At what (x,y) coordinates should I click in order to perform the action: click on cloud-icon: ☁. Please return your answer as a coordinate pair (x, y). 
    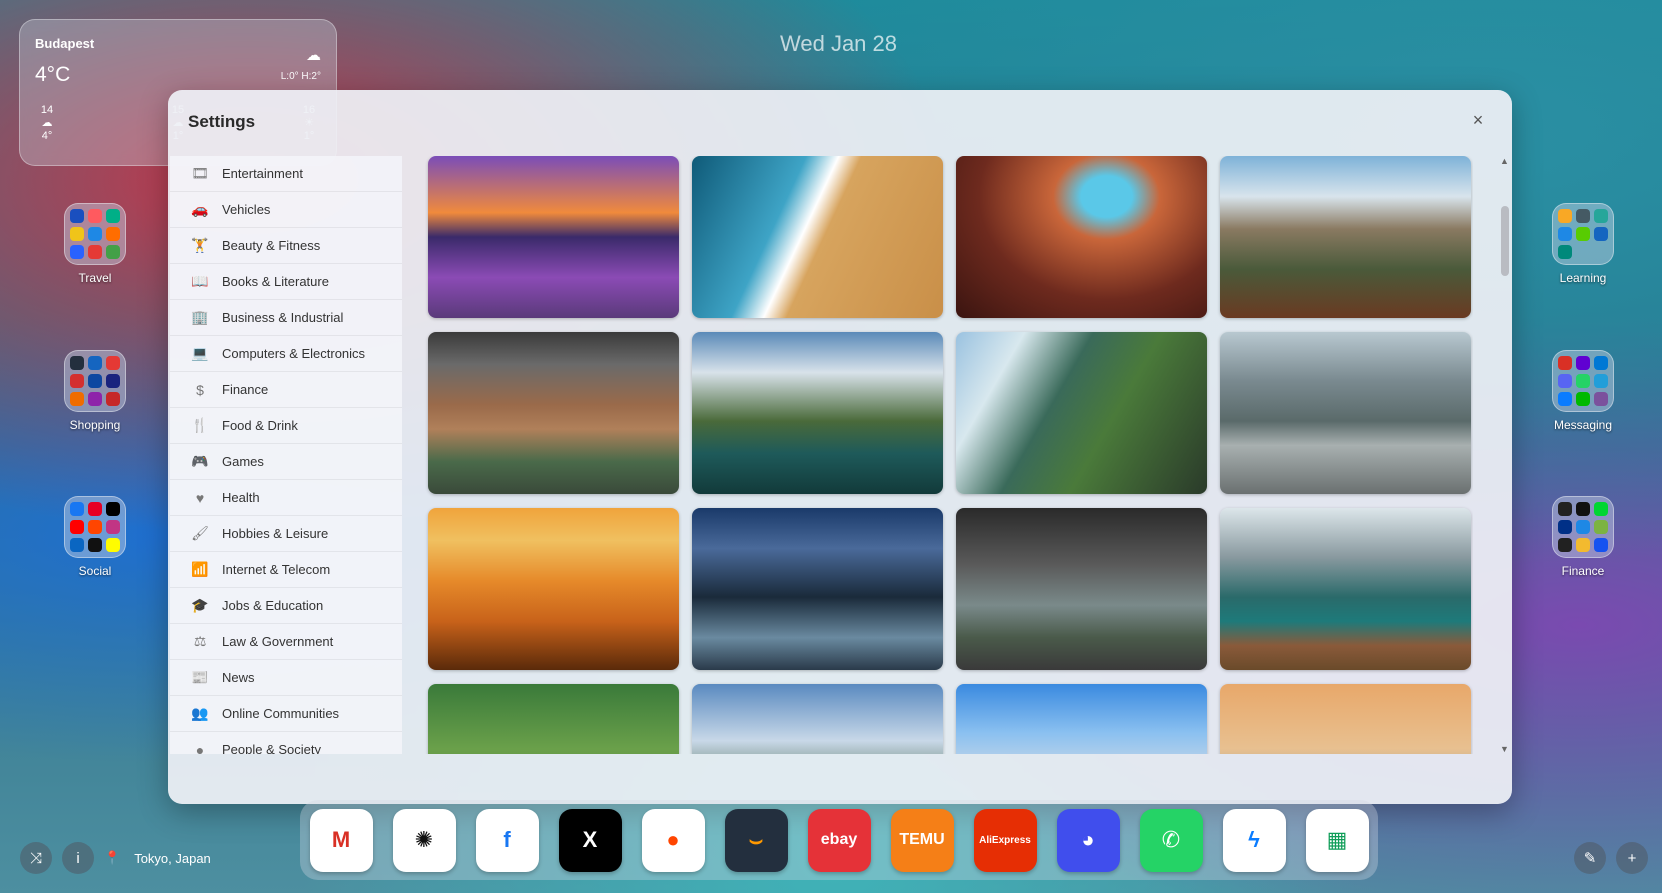
    Looking at the image, I should click on (47, 123).